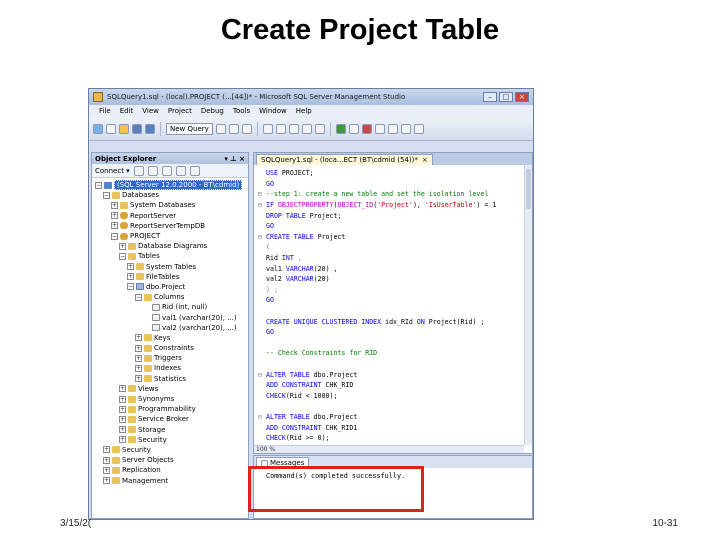  Describe the element at coordinates (170, 277) in the screenshot. I see `tree-node: + FileTables` at that location.